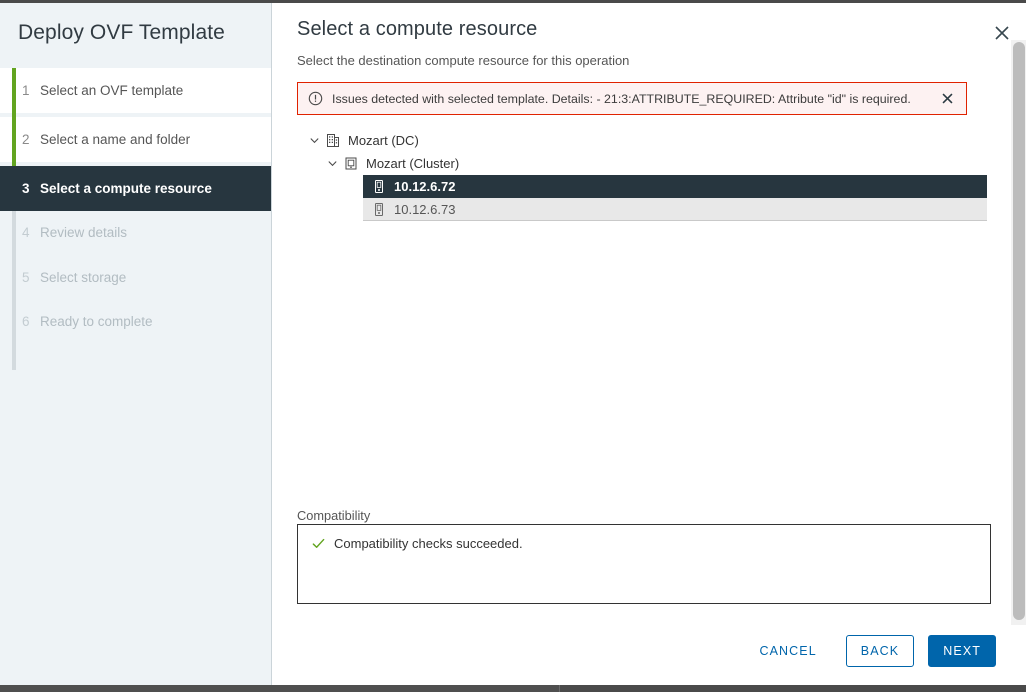  What do you see at coordinates (644, 564) in the screenshot?
I see `compatibility-box: Compatibility checks succeeded.` at bounding box center [644, 564].